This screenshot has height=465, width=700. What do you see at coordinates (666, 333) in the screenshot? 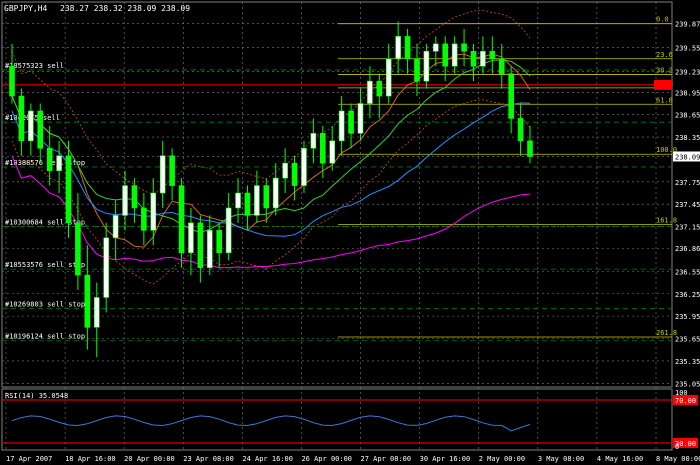
I see `fib-label: 261.8` at bounding box center [666, 333].